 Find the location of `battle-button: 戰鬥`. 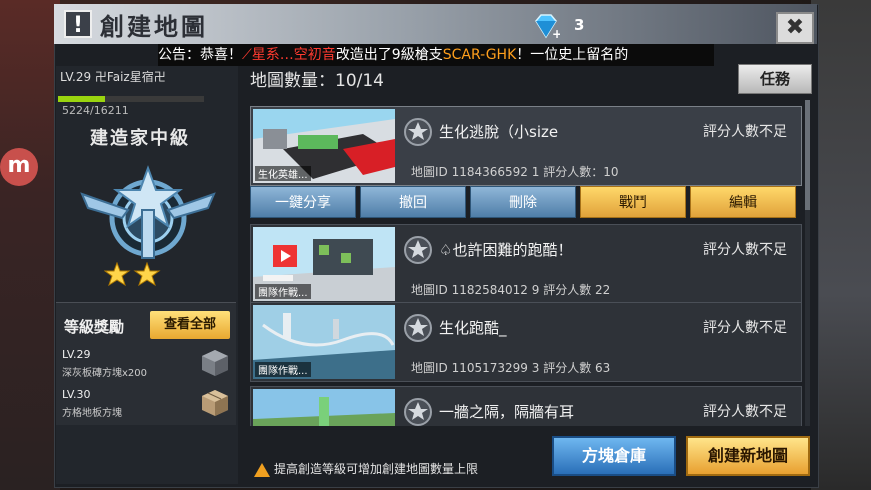

battle-button: 戰鬥 is located at coordinates (633, 202).